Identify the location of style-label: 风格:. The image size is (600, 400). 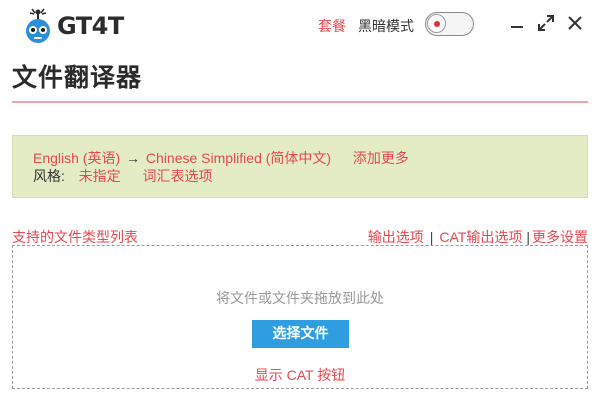
(49, 176).